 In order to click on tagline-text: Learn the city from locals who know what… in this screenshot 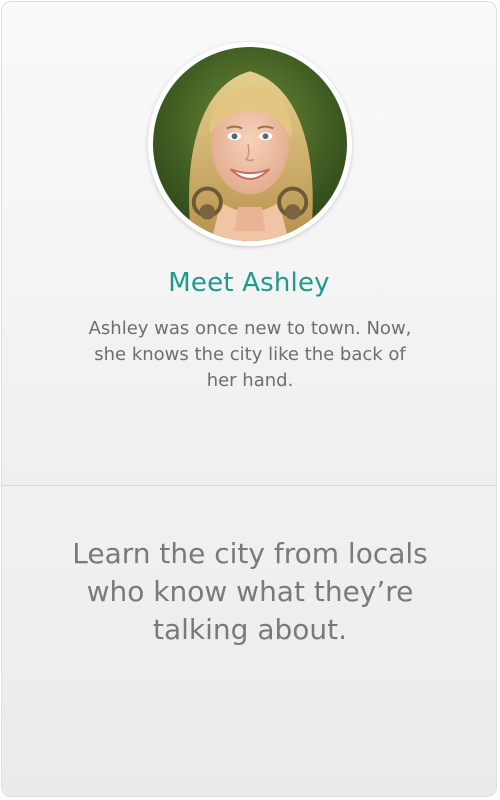, I will do `click(250, 591)`.